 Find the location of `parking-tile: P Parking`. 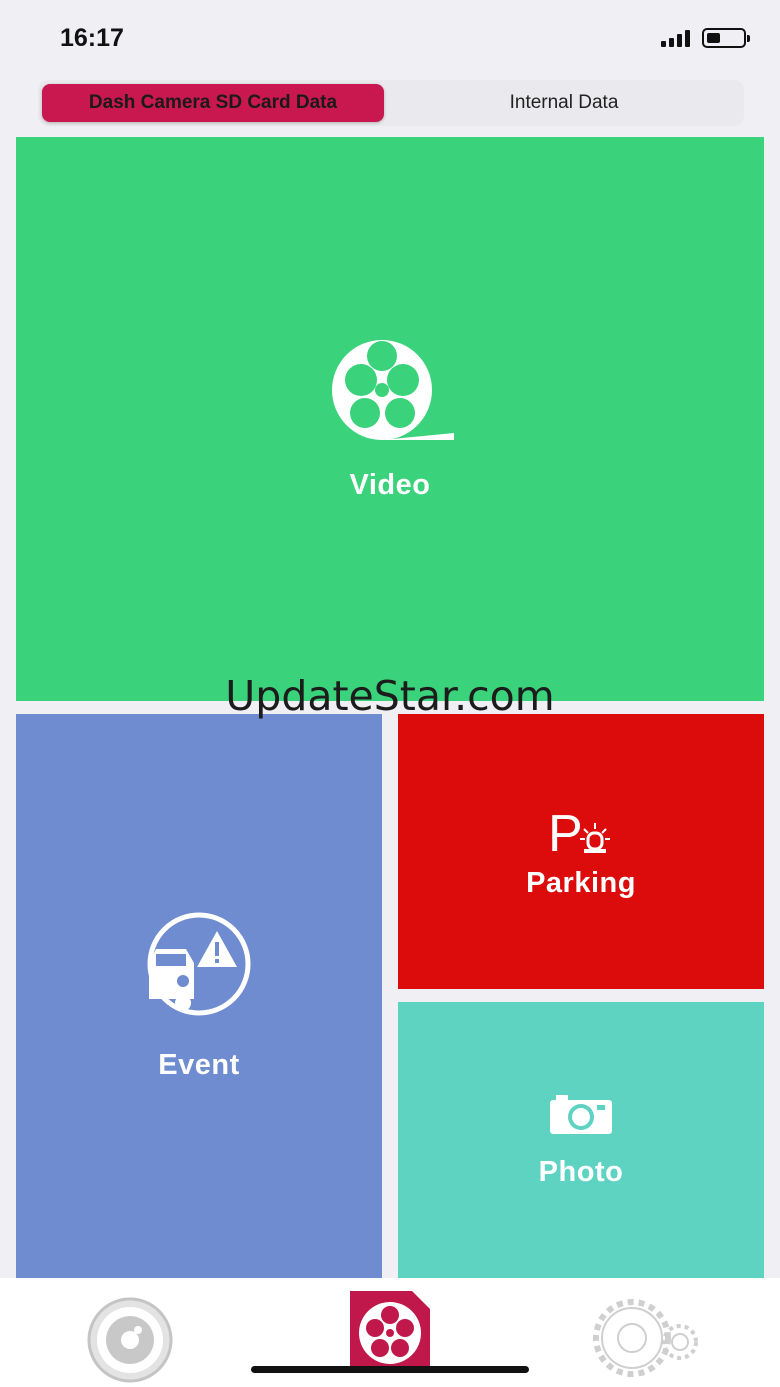

parking-tile: P Parking is located at coordinates (581, 851).